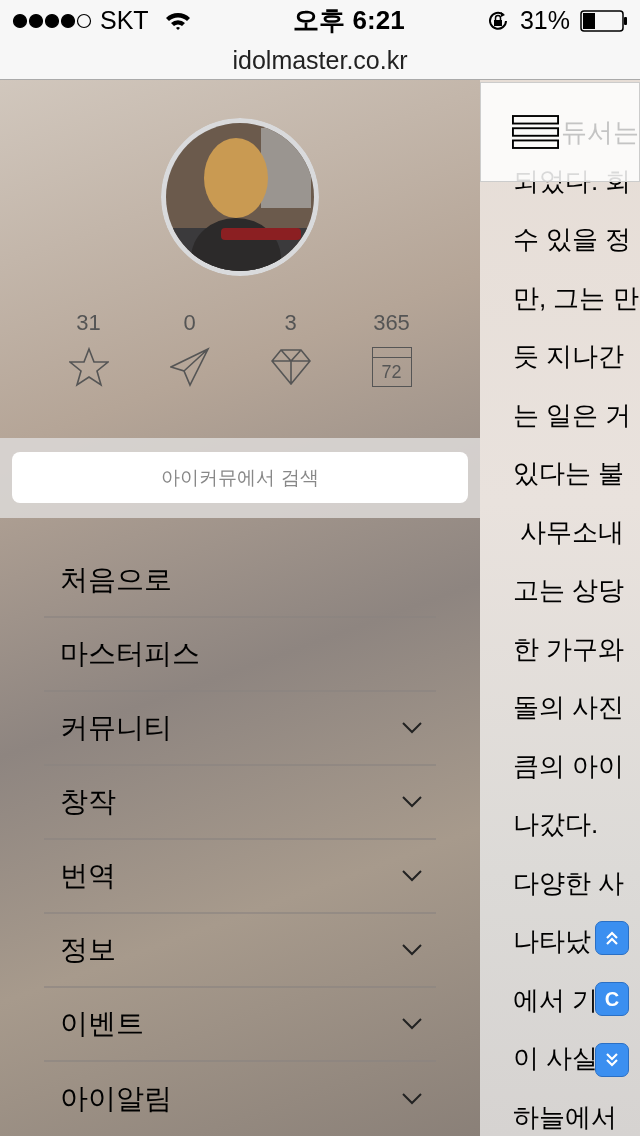 The image size is (640, 1136). What do you see at coordinates (189, 323) in the screenshot?
I see `stat-count: 0` at bounding box center [189, 323].